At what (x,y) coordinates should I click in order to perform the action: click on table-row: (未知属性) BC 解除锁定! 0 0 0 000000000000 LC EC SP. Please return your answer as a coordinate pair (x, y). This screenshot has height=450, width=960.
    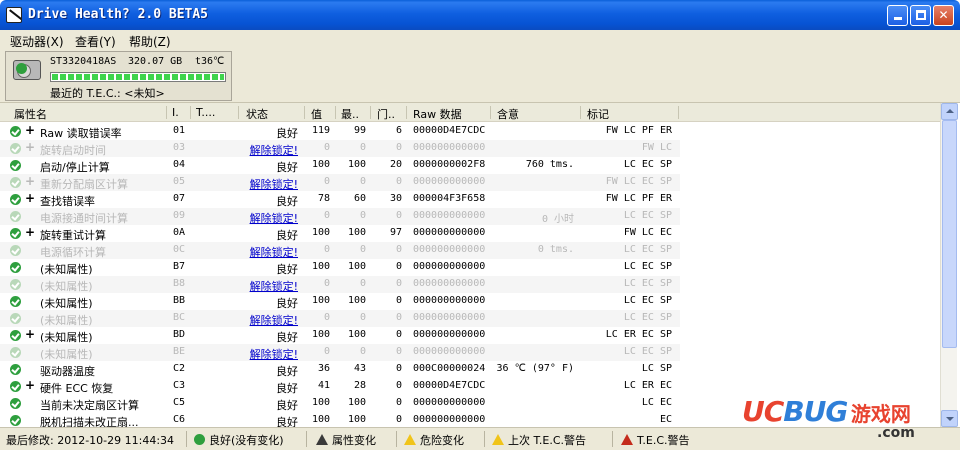
    Looking at the image, I should click on (340, 318).